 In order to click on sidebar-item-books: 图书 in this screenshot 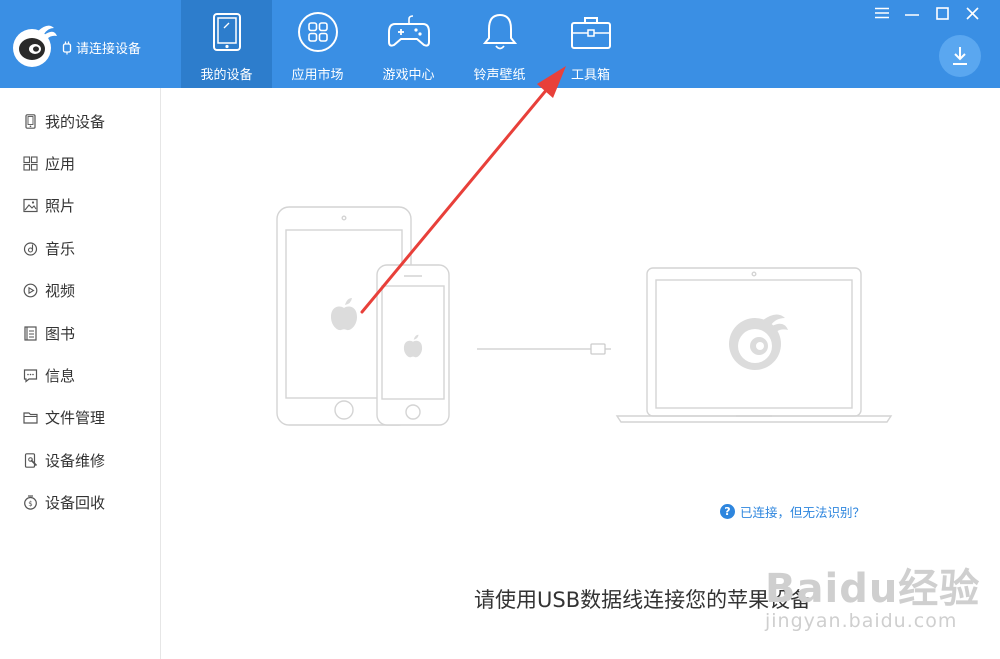, I will do `click(80, 333)`.